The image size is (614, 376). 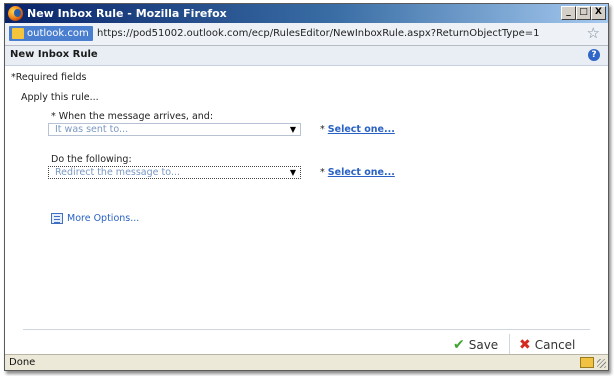 I want to click on site-icon, so click(x=18, y=33).